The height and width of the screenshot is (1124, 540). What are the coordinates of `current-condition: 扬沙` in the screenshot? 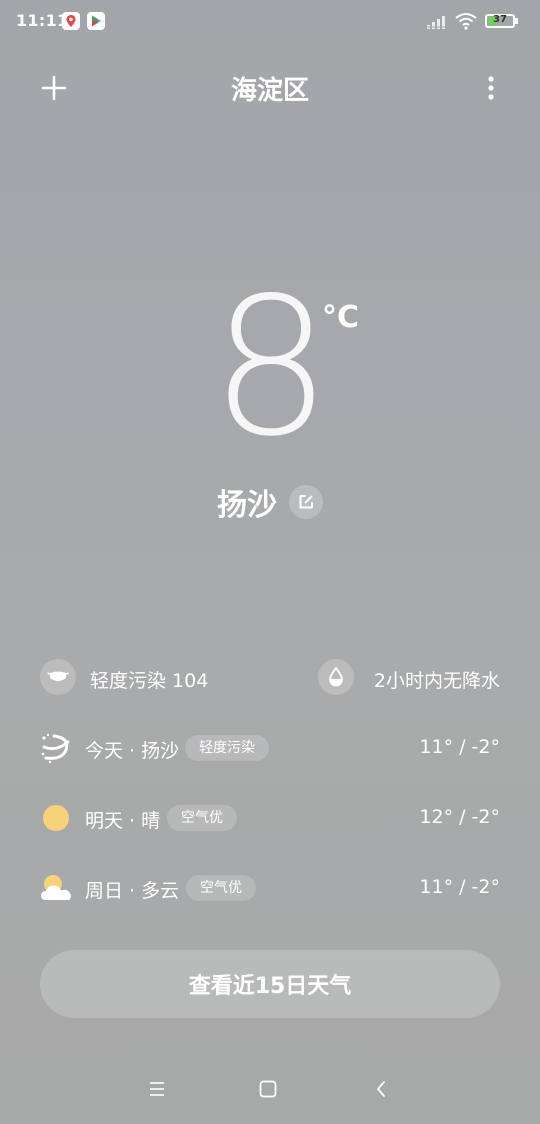 It's located at (270, 502).